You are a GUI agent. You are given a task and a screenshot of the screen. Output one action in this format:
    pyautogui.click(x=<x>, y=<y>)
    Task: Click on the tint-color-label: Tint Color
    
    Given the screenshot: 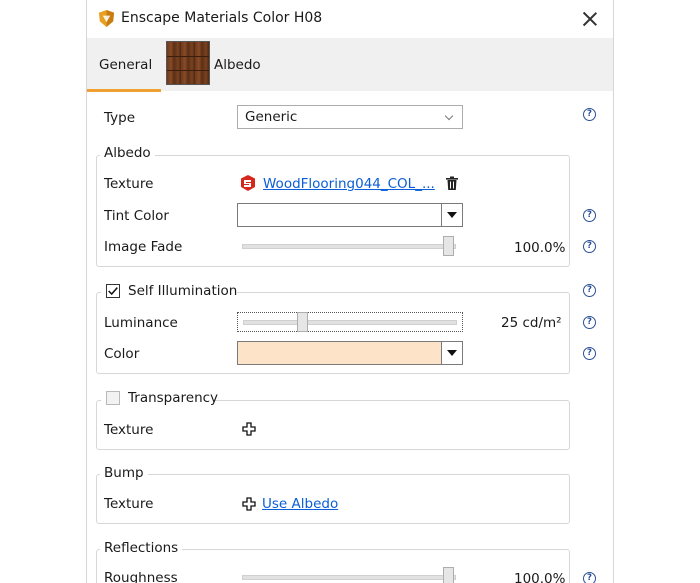 What is the action you would take?
    pyautogui.click(x=136, y=216)
    